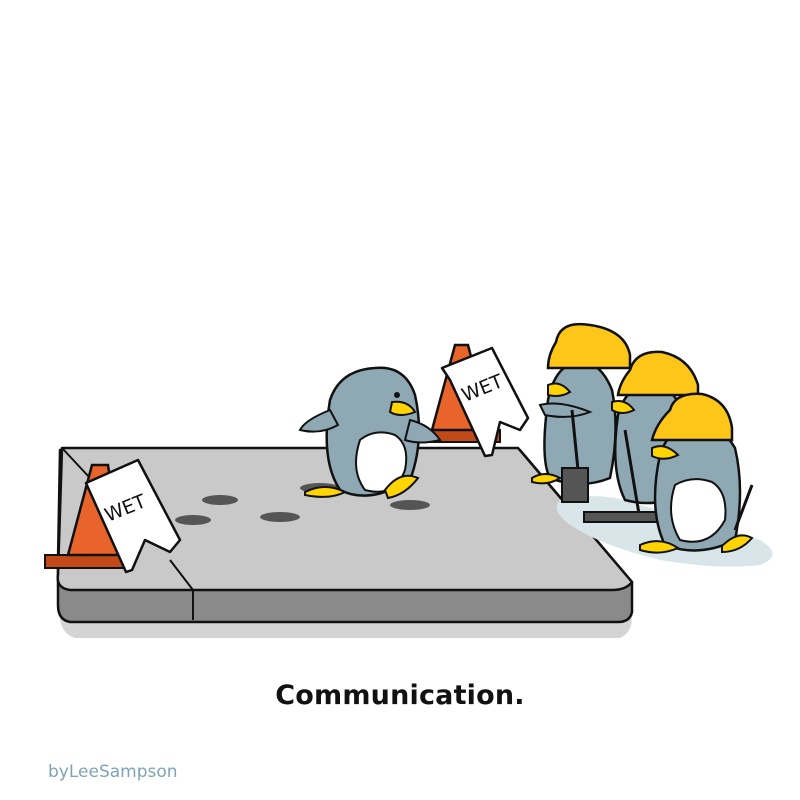 The width and height of the screenshot is (800, 800). I want to click on comic-caption: Communication., so click(400, 695).